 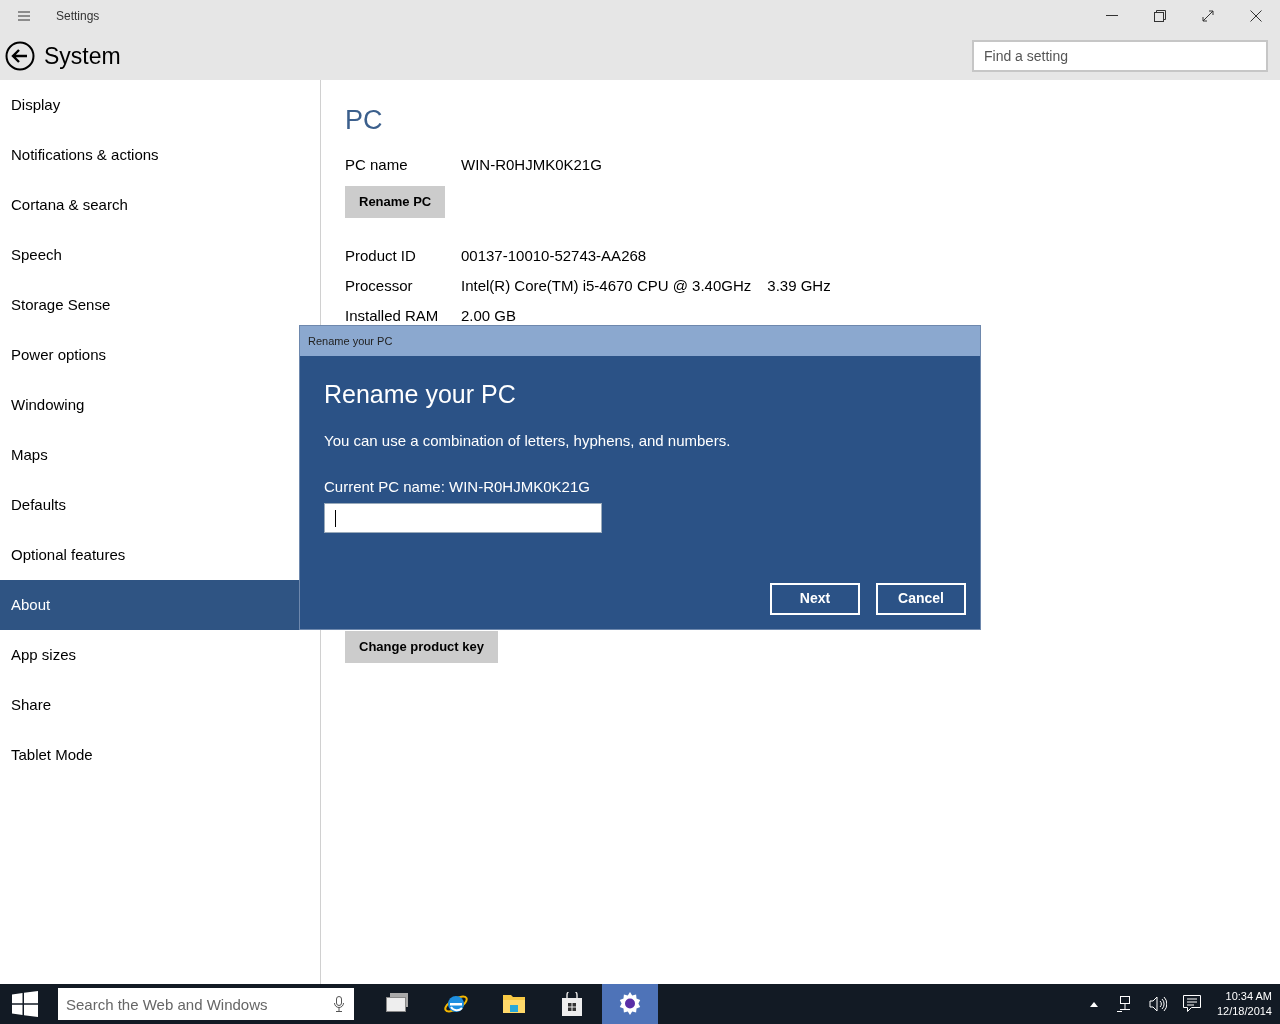 What do you see at coordinates (392, 316) in the screenshot?
I see `field-label: Installed RAM` at bounding box center [392, 316].